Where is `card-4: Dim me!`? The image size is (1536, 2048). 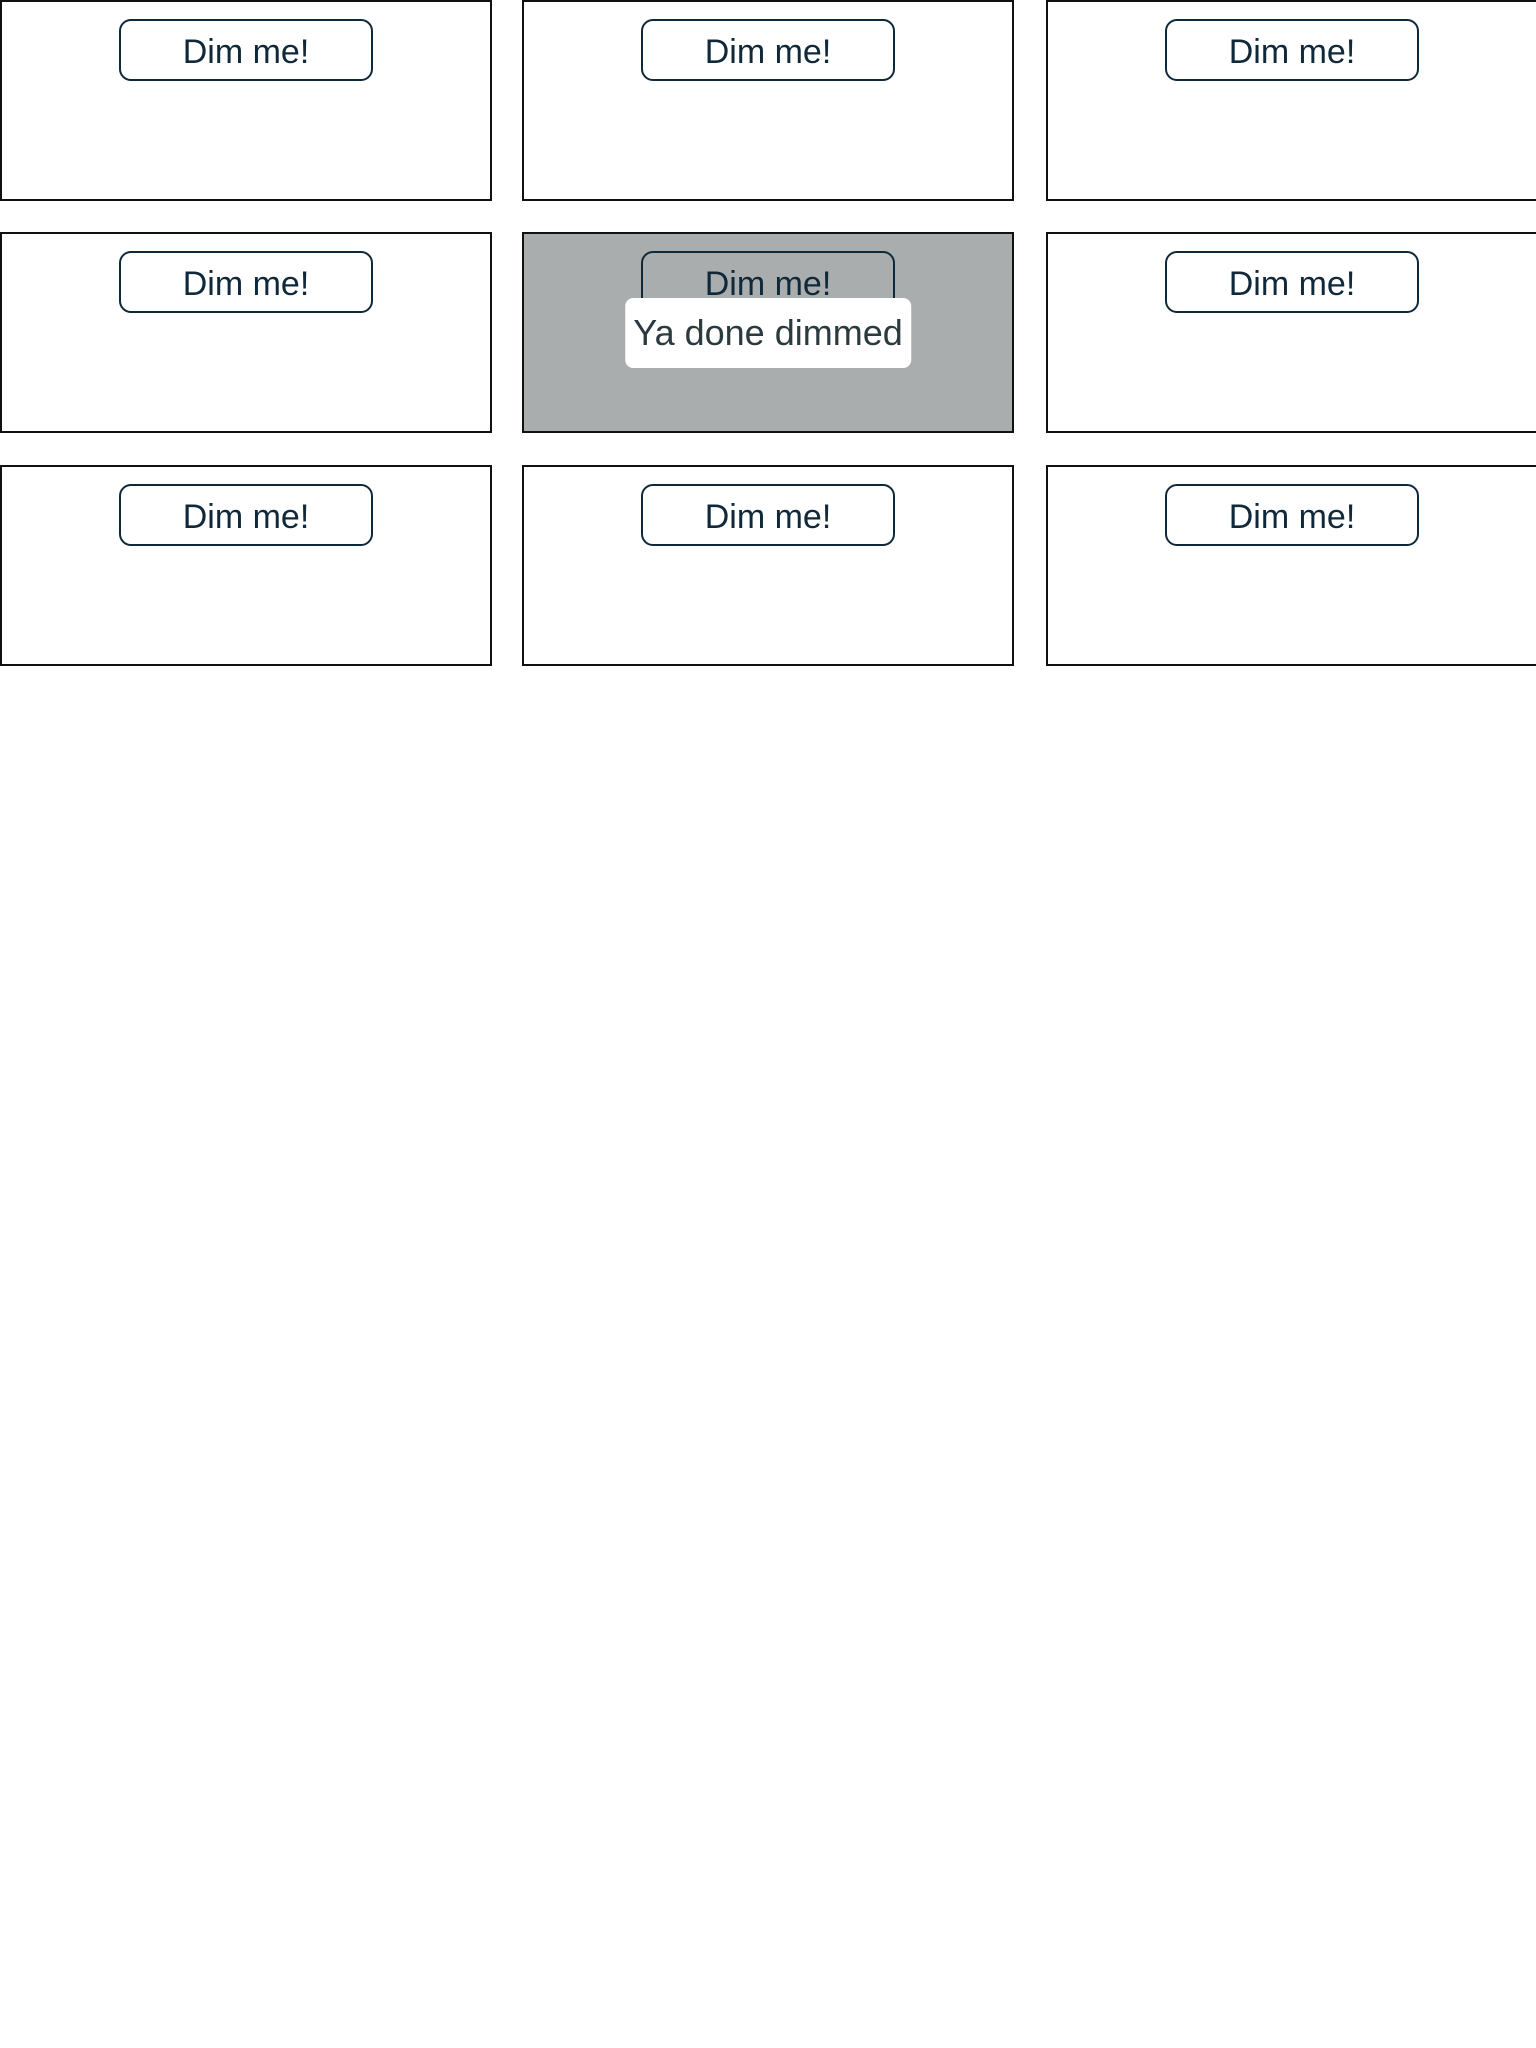 card-4: Dim me! is located at coordinates (246, 332).